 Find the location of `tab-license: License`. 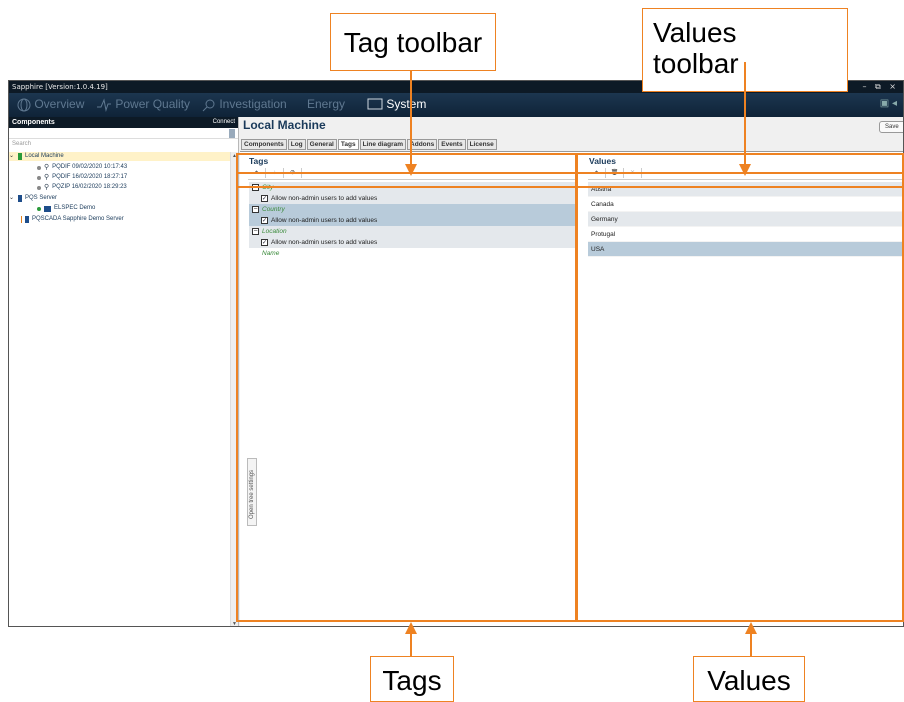

tab-license: License is located at coordinates (481, 144).